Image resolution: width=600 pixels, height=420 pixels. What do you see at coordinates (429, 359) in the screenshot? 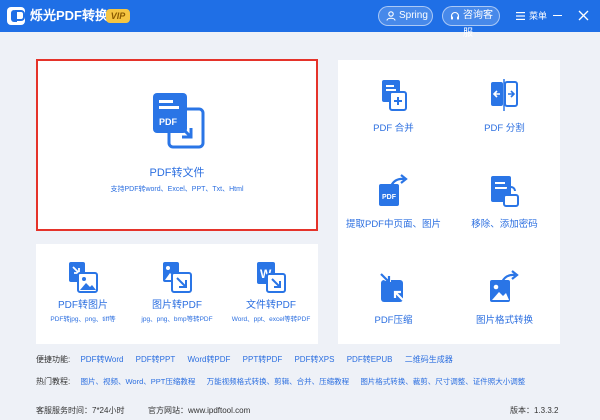
I see `quick-link-qr-generator: 二维码生成器` at bounding box center [429, 359].